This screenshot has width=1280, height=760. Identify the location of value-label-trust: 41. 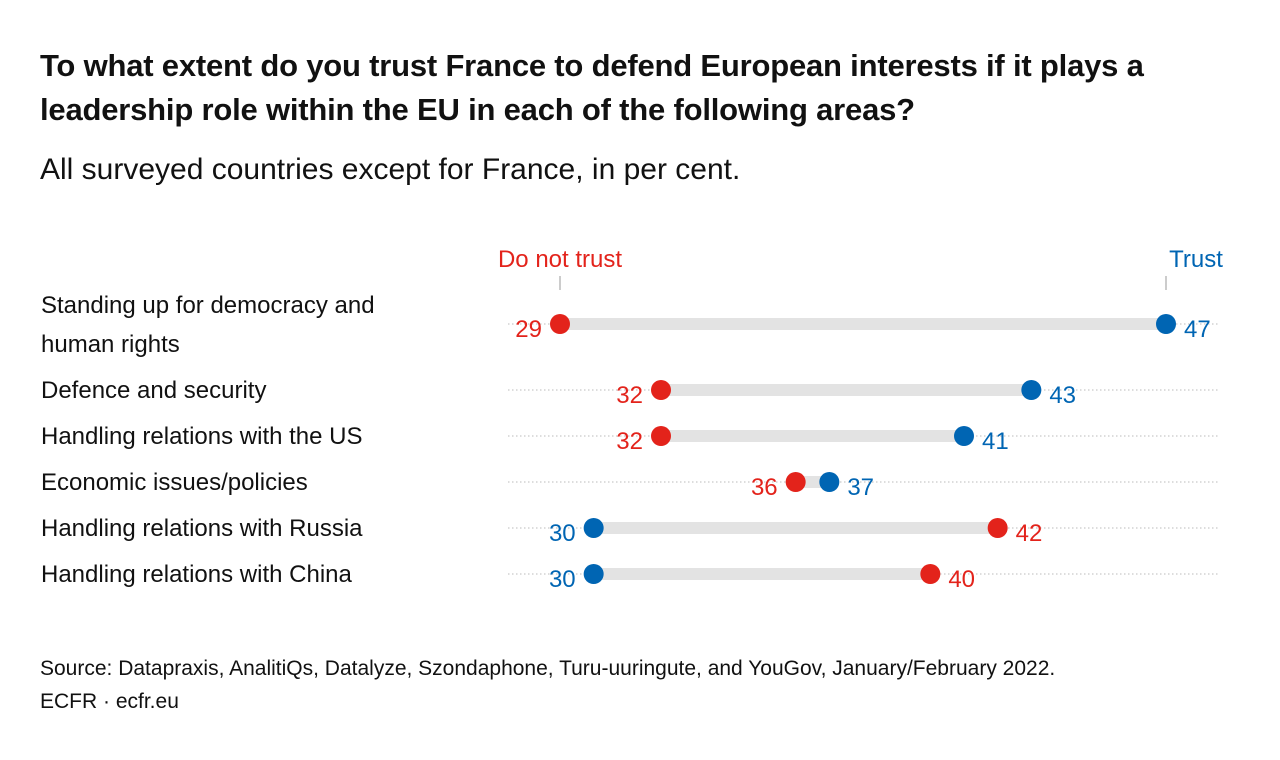
(995, 441).